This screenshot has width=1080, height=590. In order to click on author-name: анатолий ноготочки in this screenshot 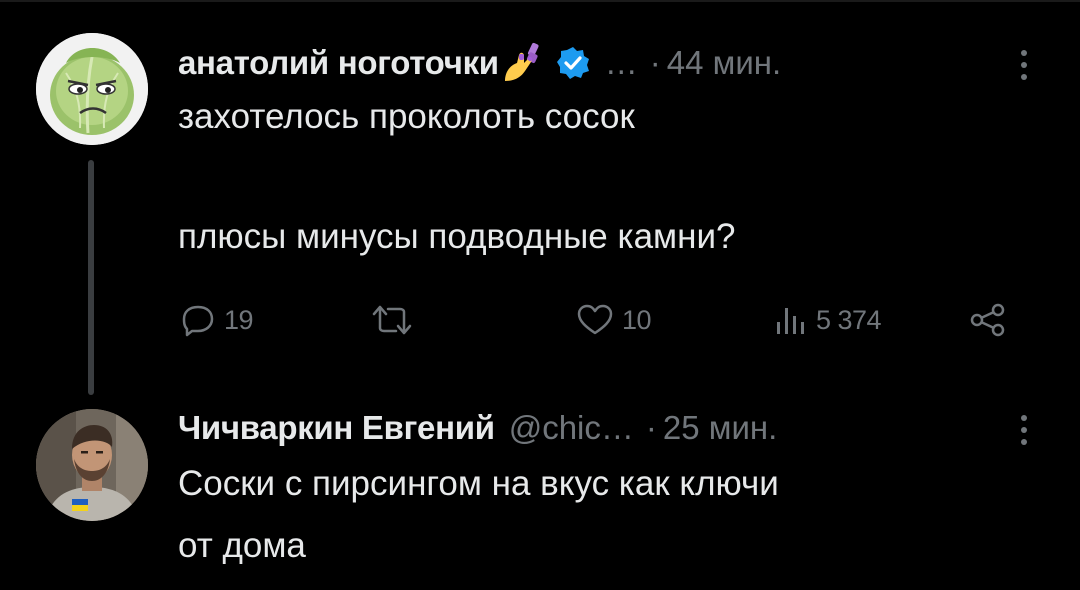, I will do `click(338, 63)`.